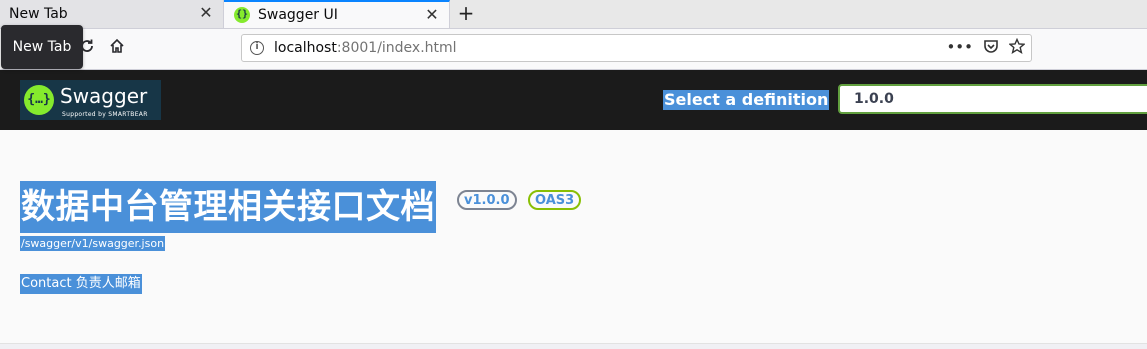 The width and height of the screenshot is (1147, 349). What do you see at coordinates (1017, 47) in the screenshot?
I see `bookmark-star-icon` at bounding box center [1017, 47].